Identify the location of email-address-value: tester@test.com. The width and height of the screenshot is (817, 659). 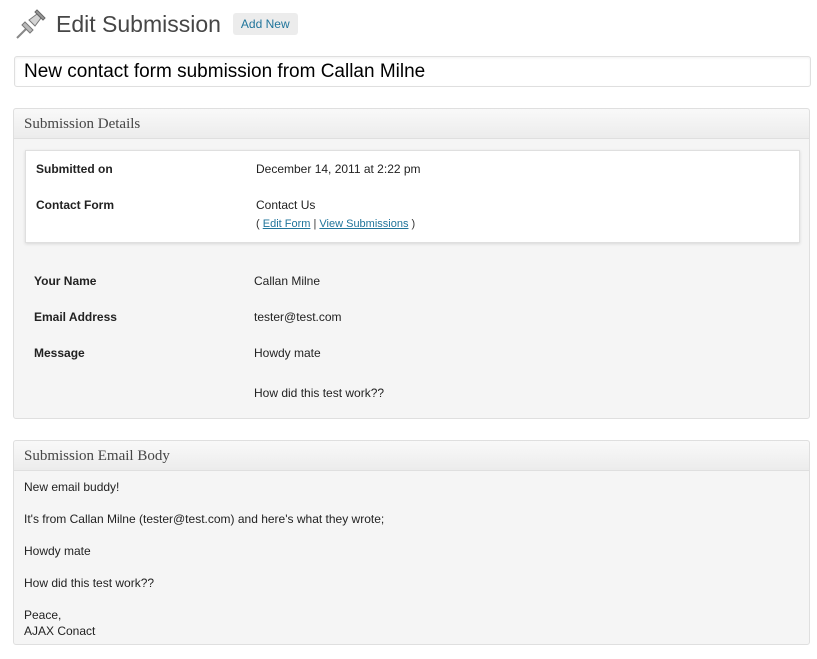
(298, 317).